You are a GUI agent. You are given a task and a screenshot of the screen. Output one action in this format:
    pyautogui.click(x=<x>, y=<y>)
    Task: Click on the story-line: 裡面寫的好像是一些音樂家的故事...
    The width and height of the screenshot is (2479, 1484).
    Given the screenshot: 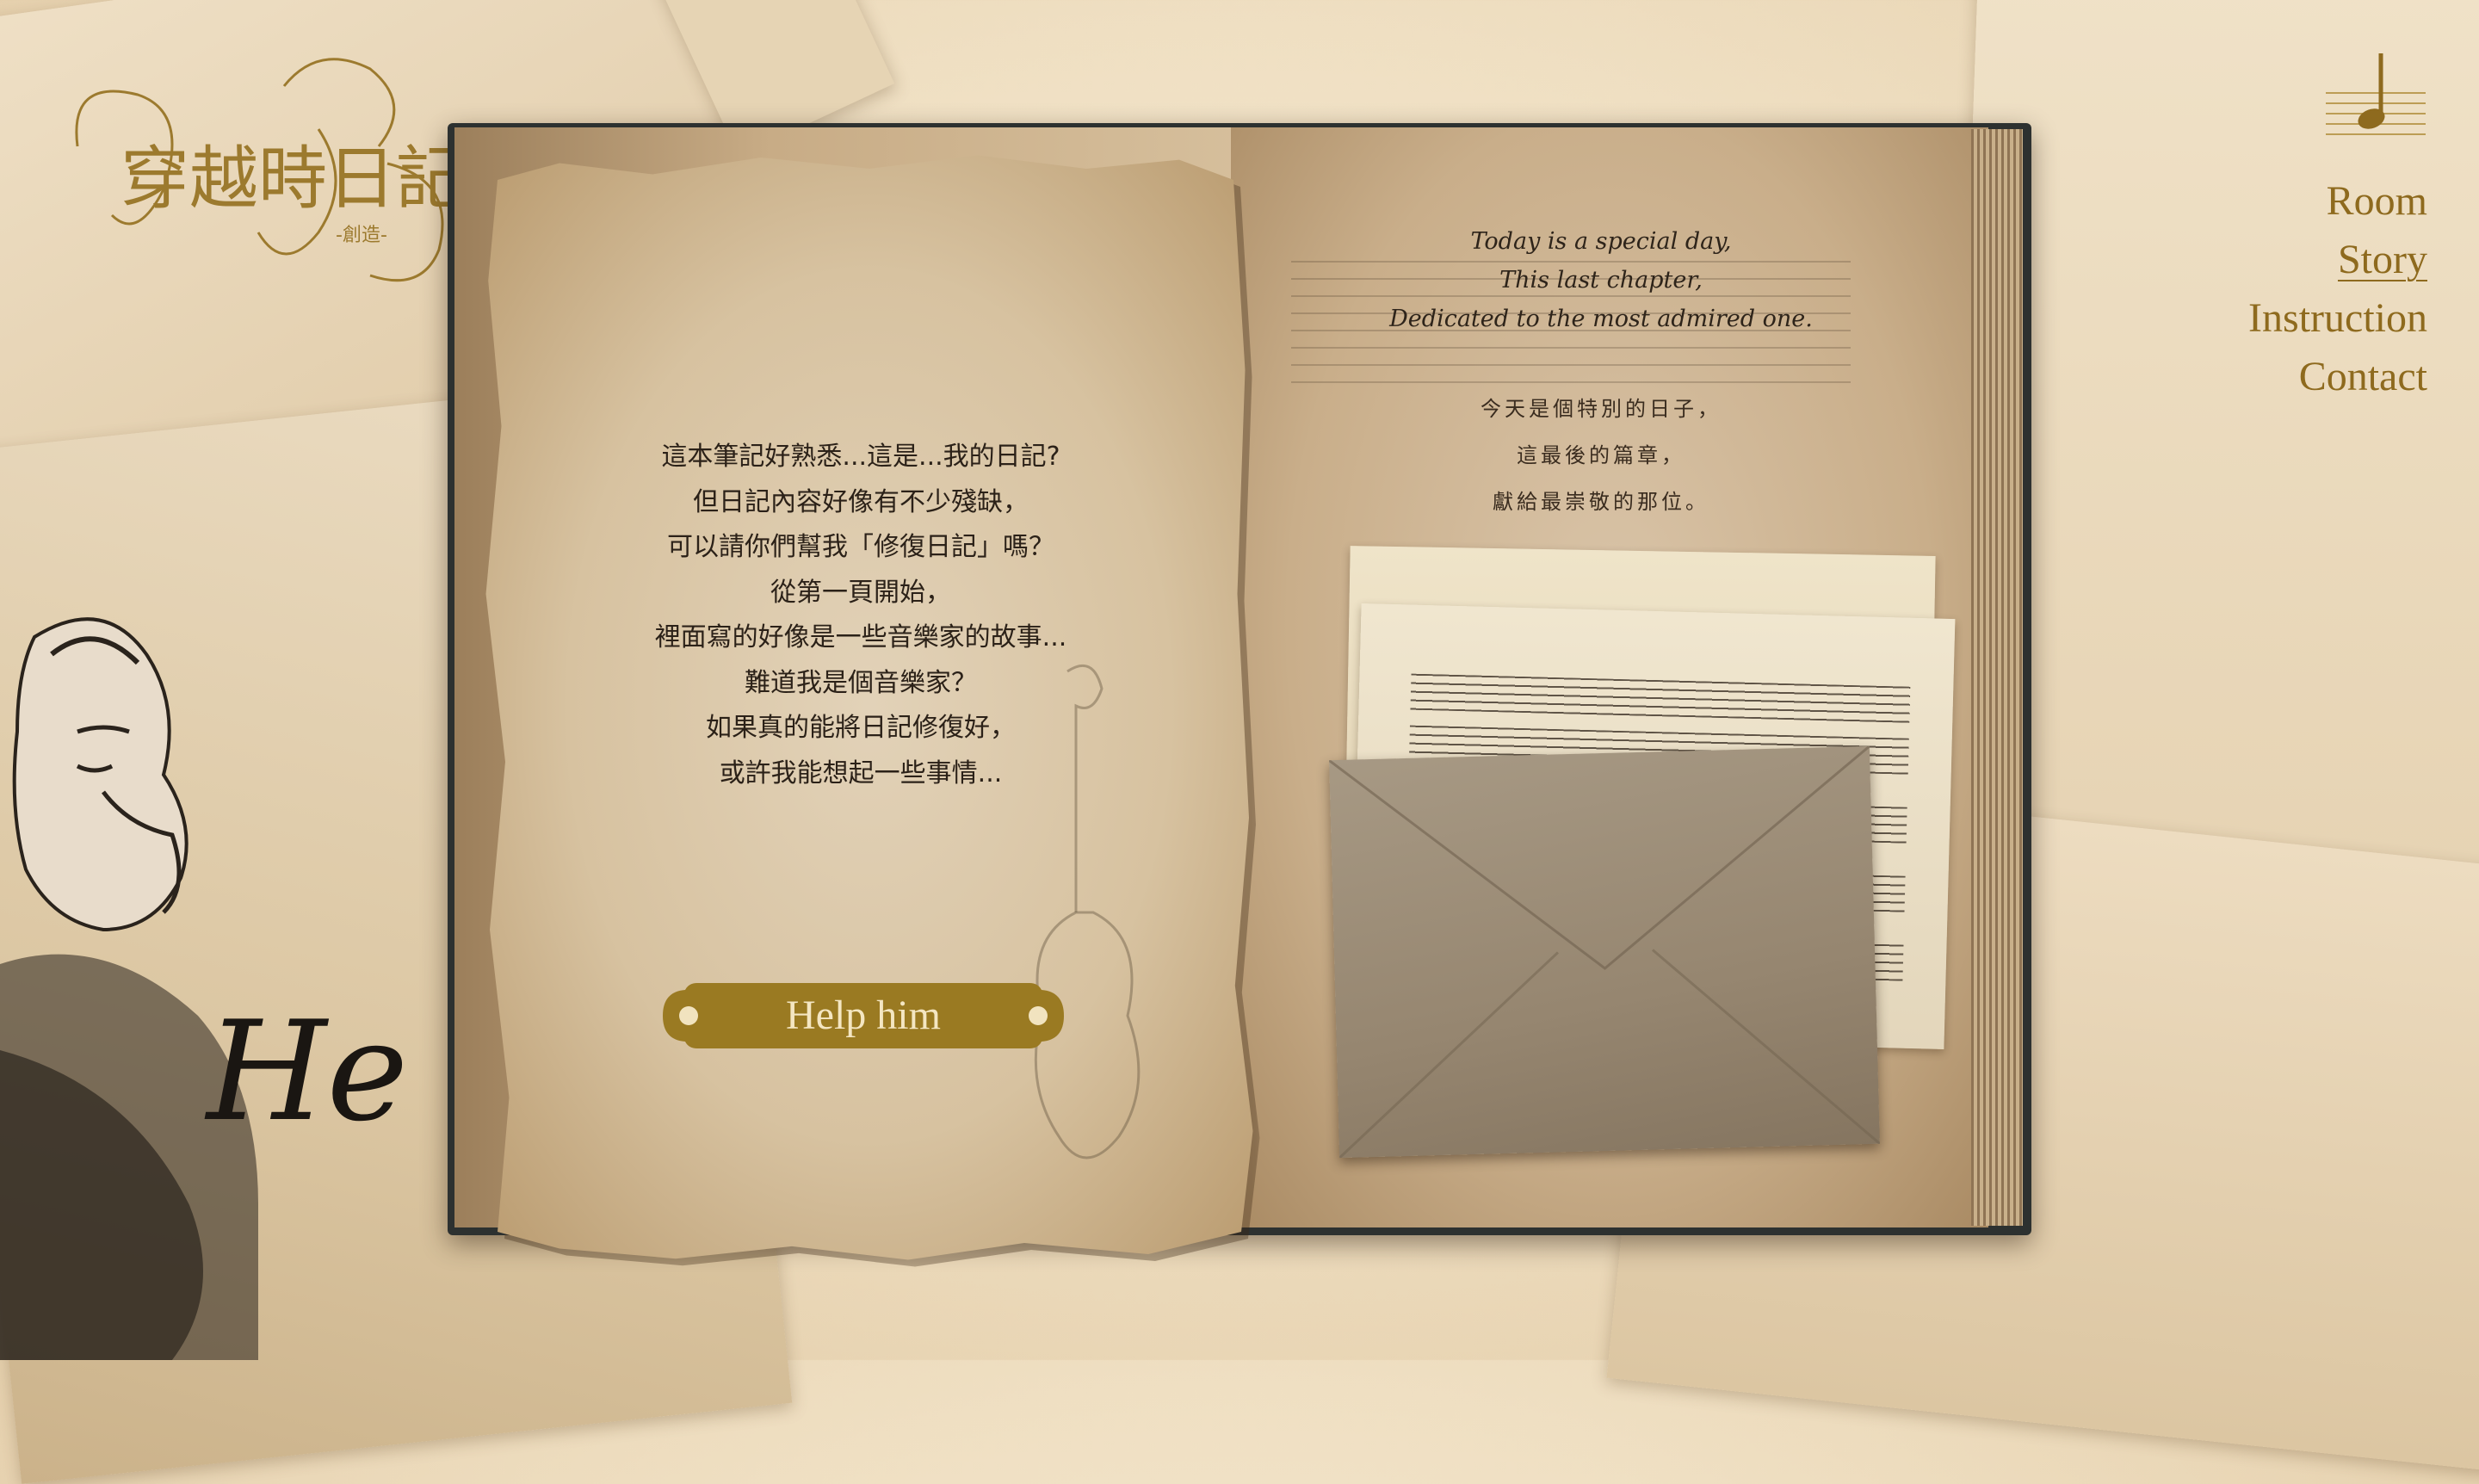 What is the action you would take?
    pyautogui.click(x=860, y=637)
    